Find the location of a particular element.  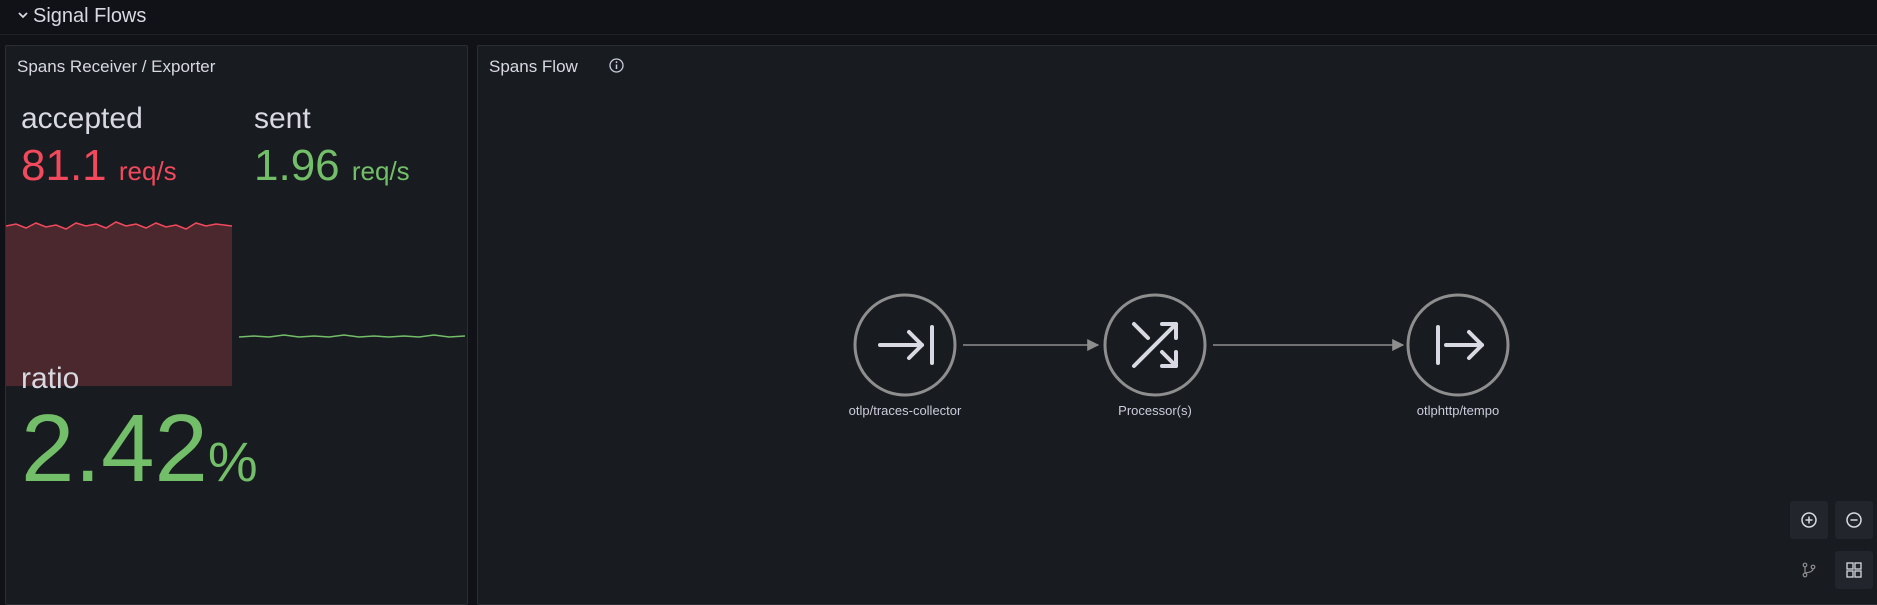

processor-node is located at coordinates (1155, 345).